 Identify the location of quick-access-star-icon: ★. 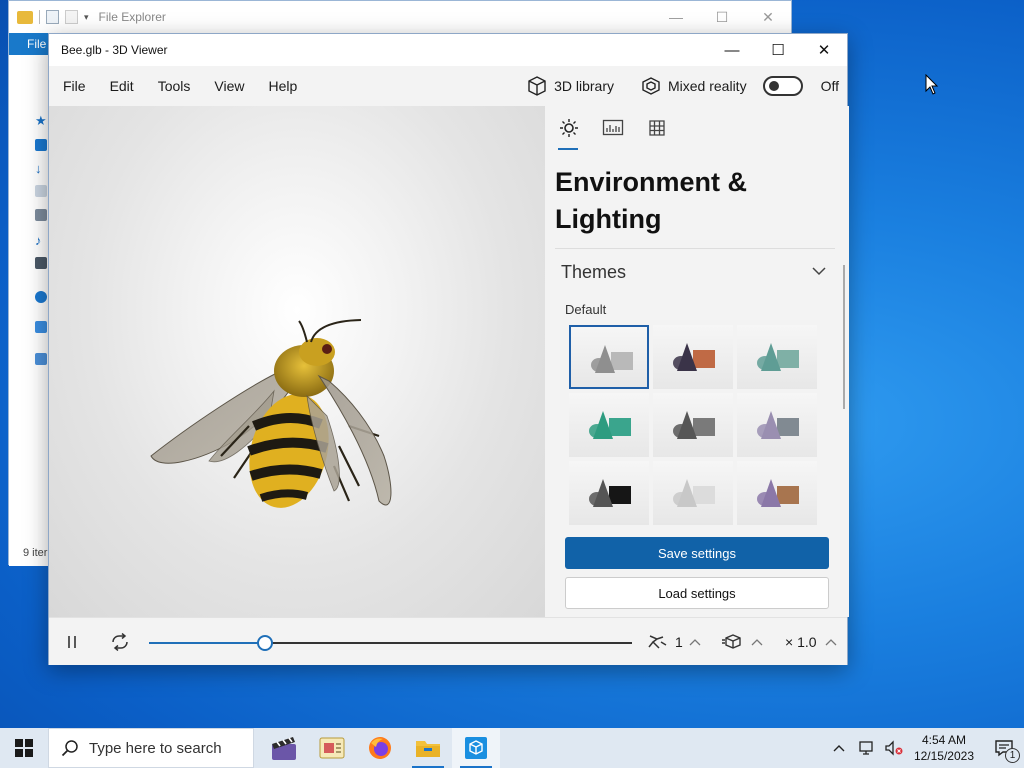
(41, 121).